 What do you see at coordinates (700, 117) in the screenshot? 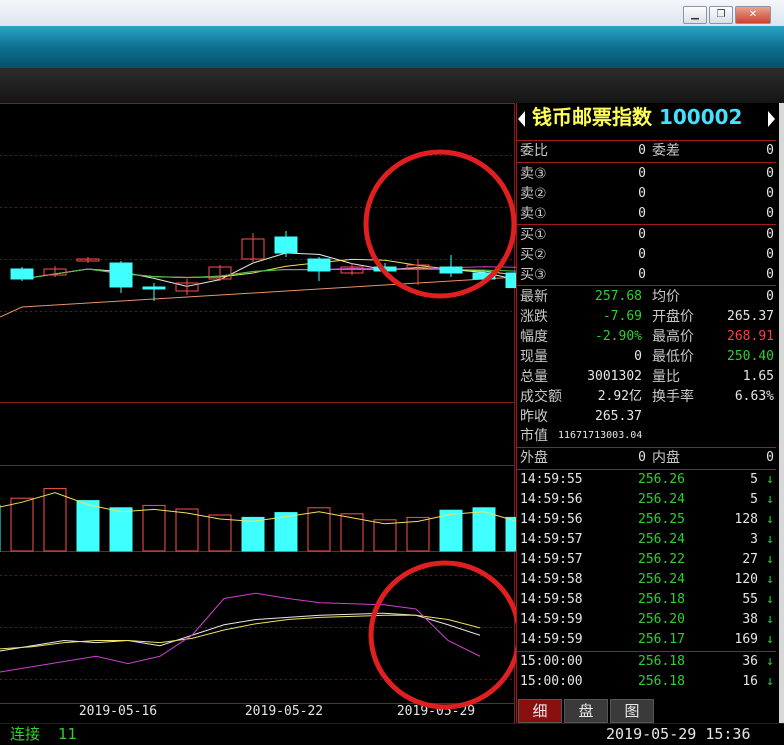
I see `stock-code: 100002` at bounding box center [700, 117].